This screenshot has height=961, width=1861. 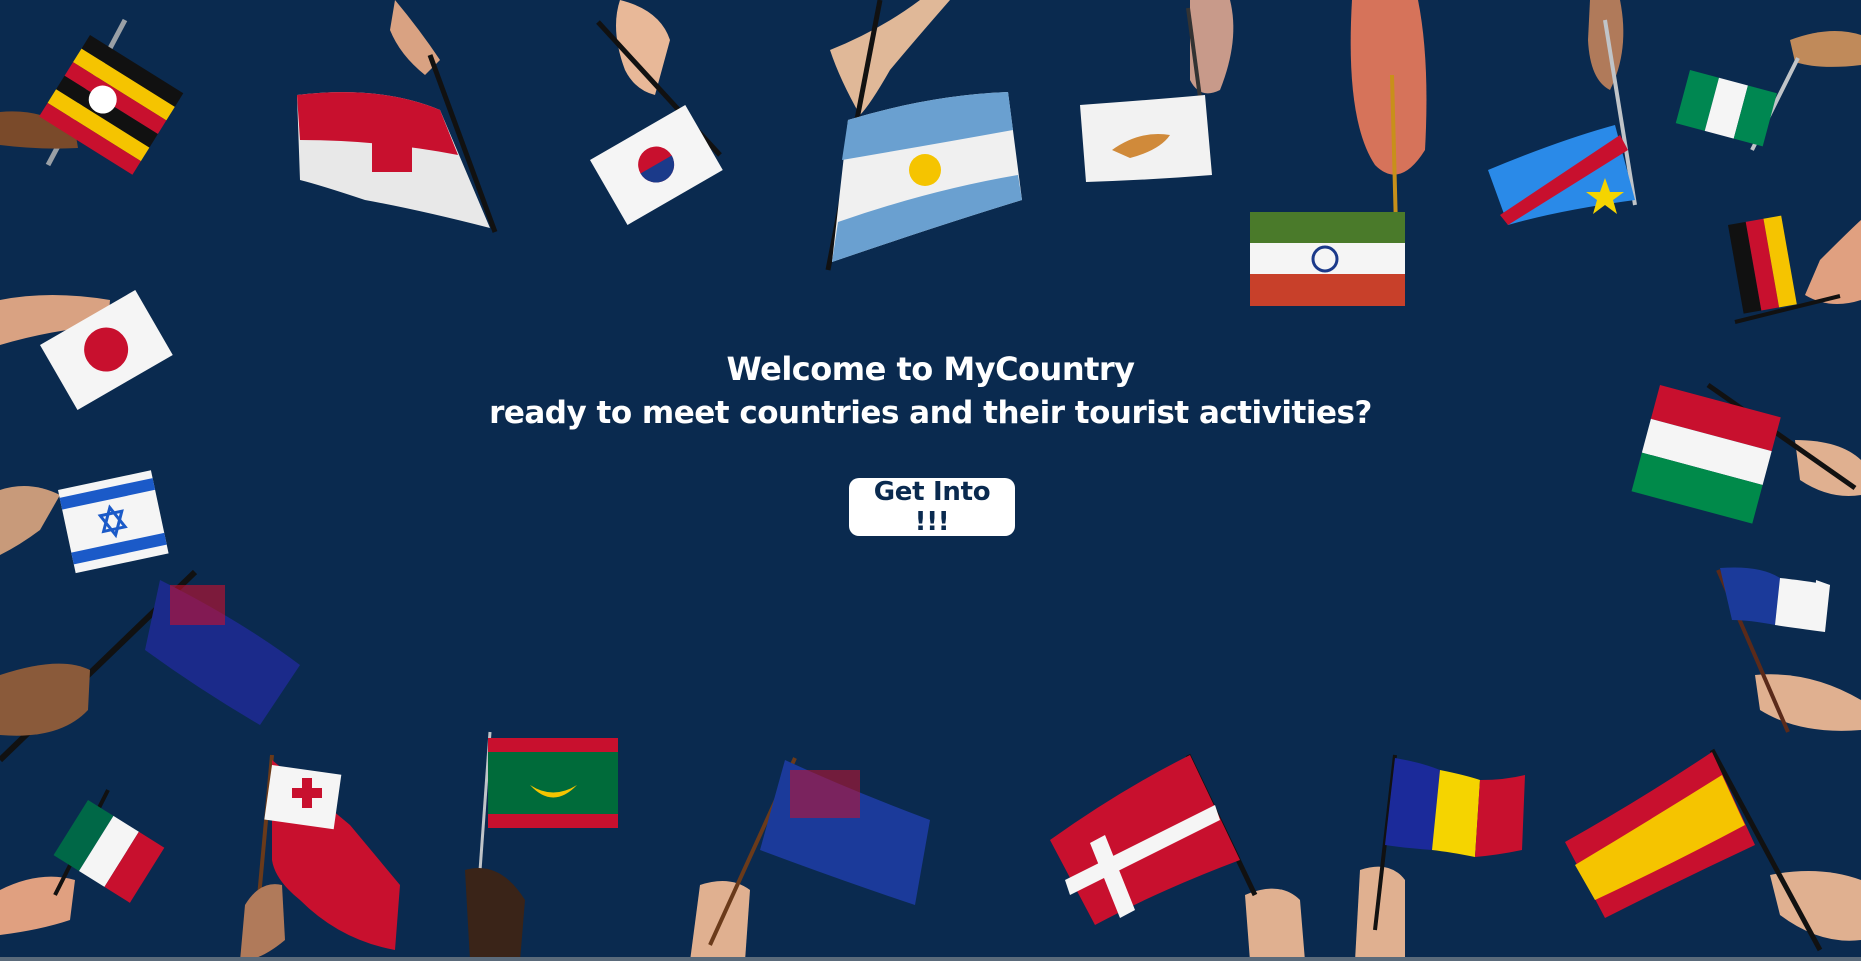 What do you see at coordinates (1788, 650) in the screenshot?
I see `france-flag-icon` at bounding box center [1788, 650].